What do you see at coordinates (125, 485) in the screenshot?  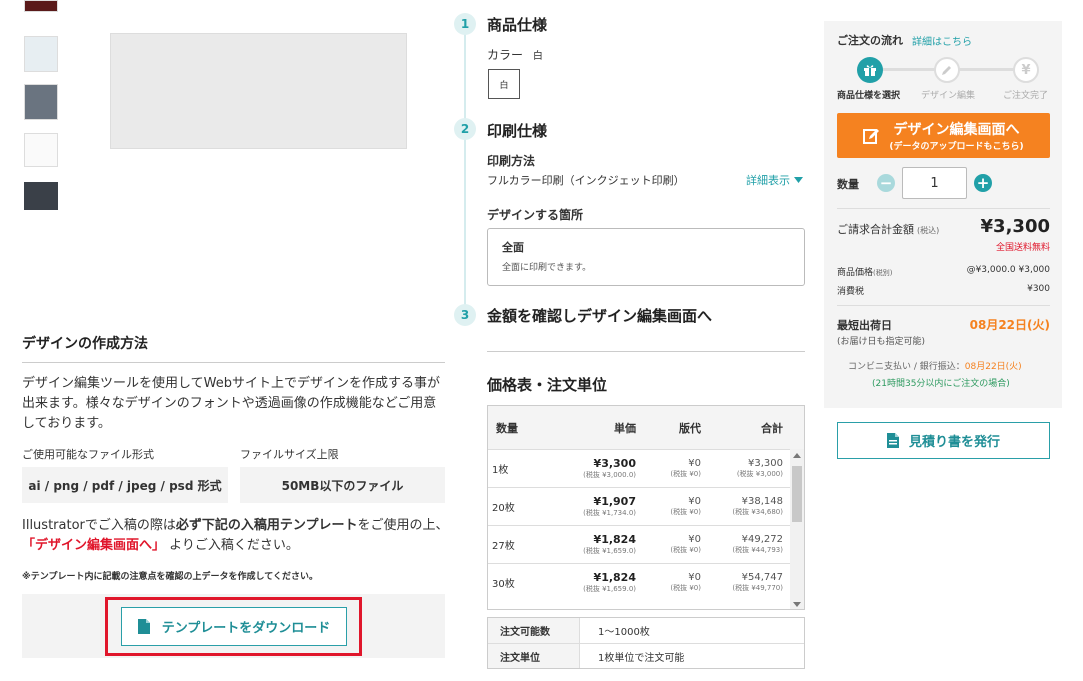 I see `file-format-value: ai / png / pdf / jpeg / psd 形式` at bounding box center [125, 485].